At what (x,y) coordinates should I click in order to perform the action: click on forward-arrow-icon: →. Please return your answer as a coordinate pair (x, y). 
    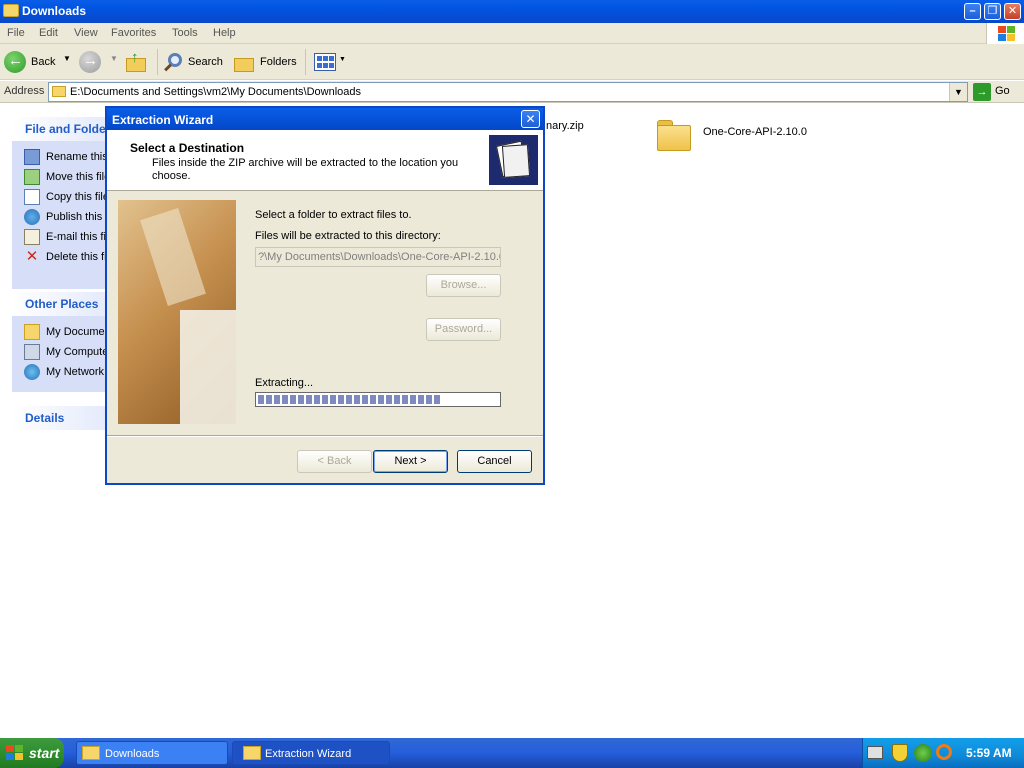
    Looking at the image, I should click on (90, 62).